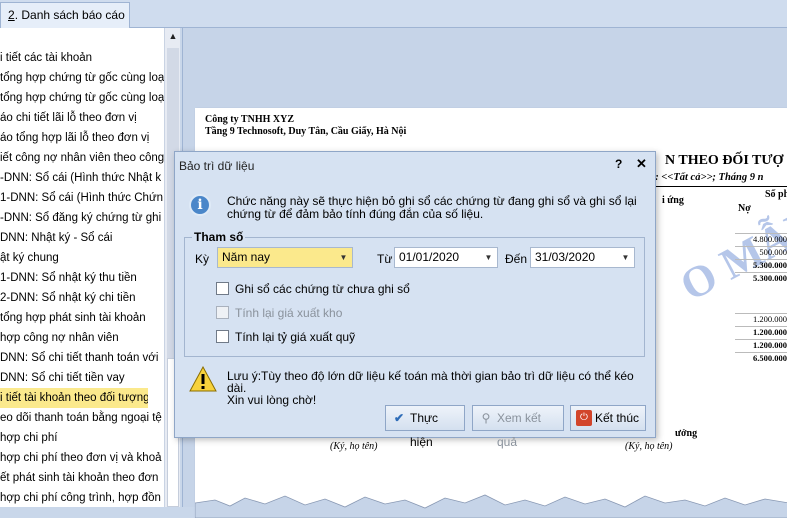 Image resolution: width=787 pixels, height=518 pixels. Describe the element at coordinates (82, 497) in the screenshot. I see `report-list-item: hợp chi phí công trình, hợp đồn` at that location.